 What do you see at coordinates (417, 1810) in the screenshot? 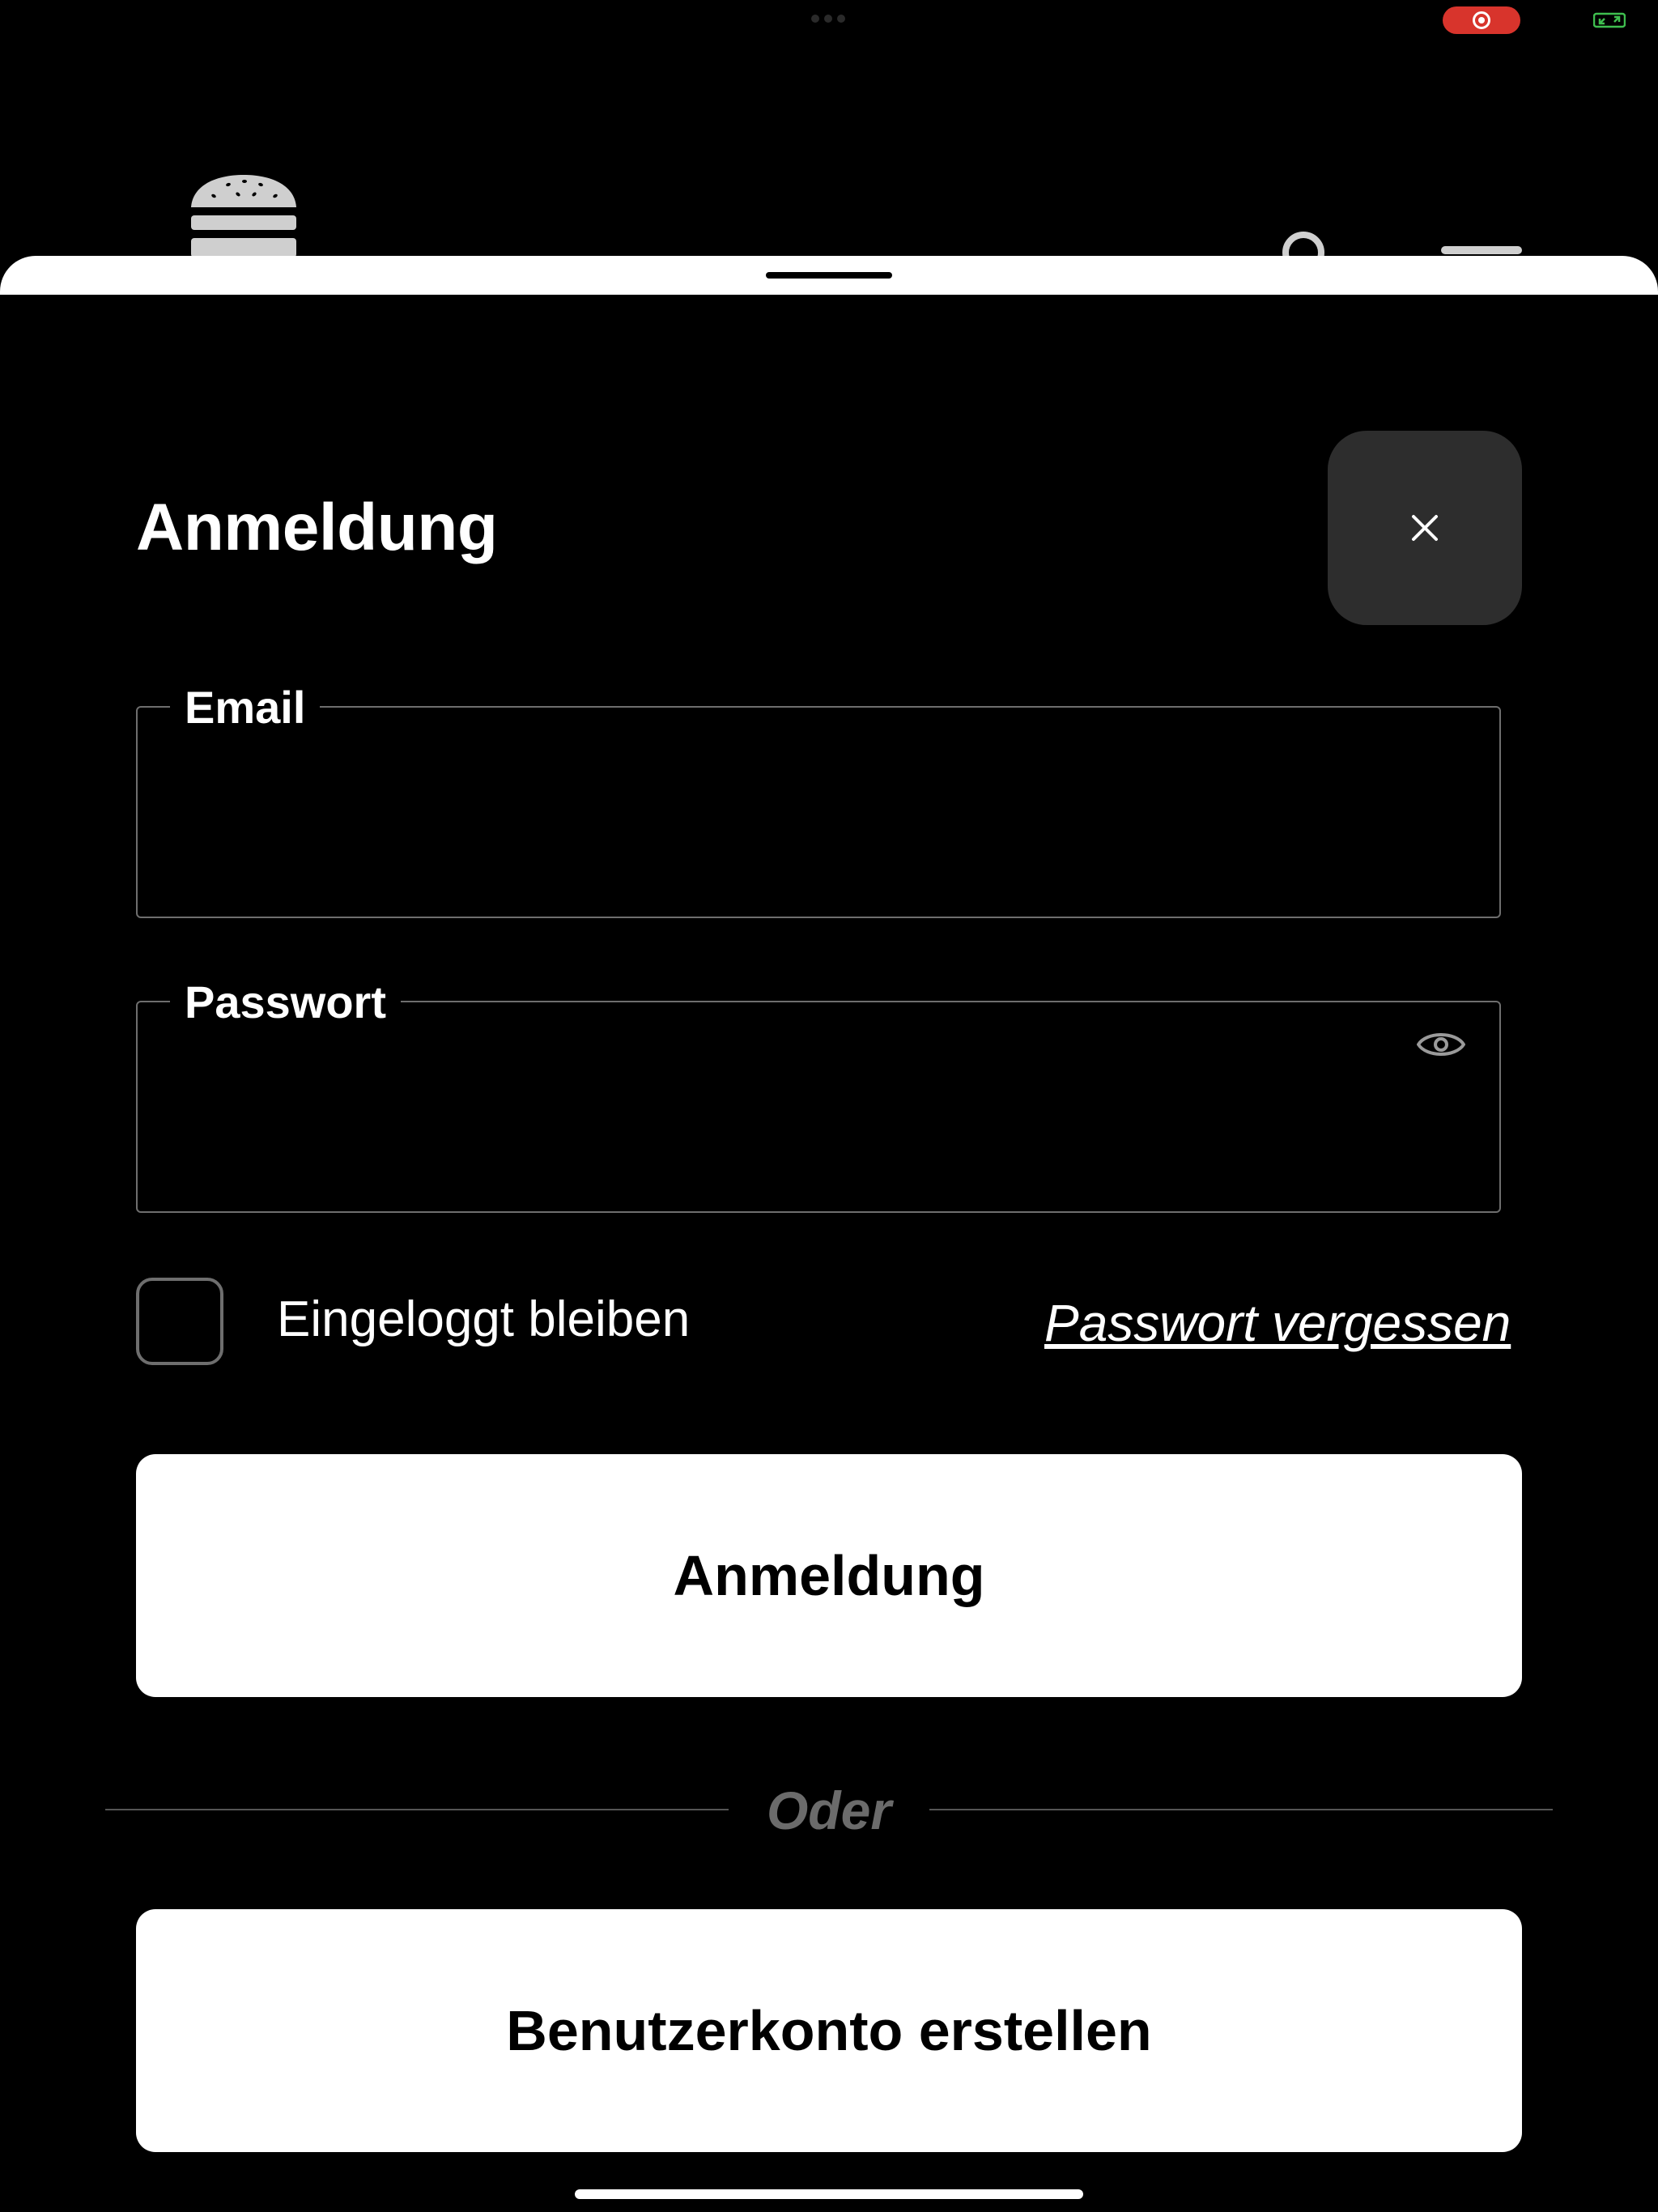
I see `divider-line-left` at bounding box center [417, 1810].